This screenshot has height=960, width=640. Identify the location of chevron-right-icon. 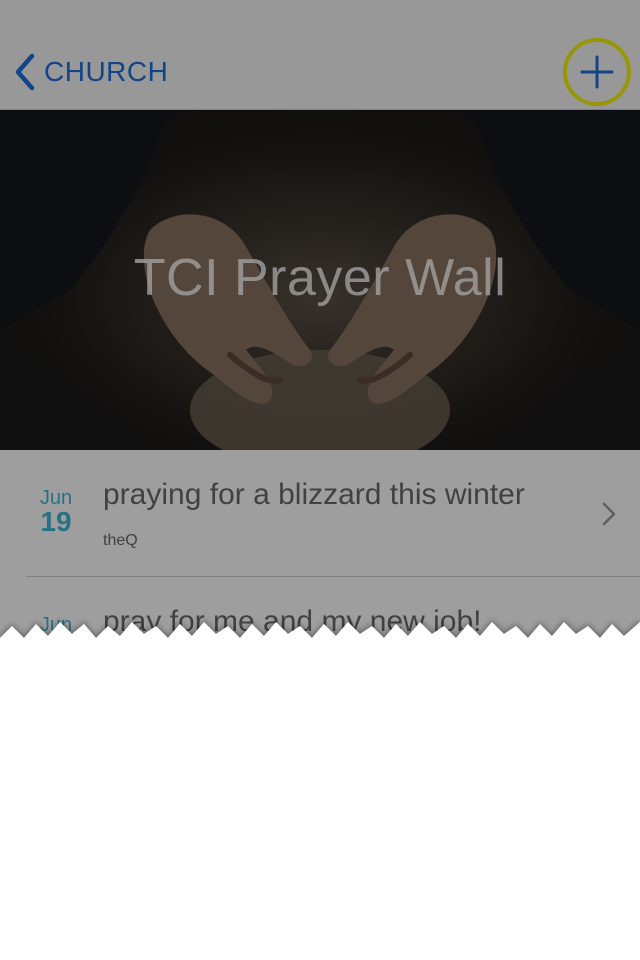
(609, 514).